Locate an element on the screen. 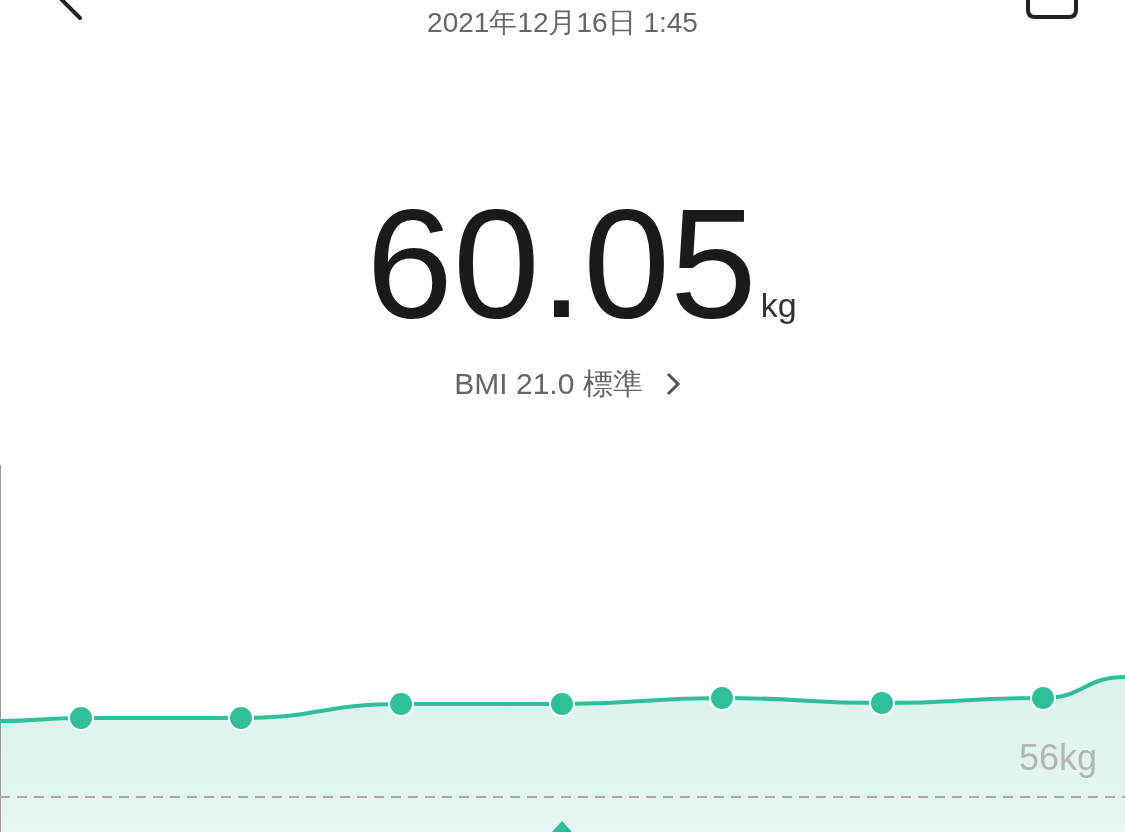 The width and height of the screenshot is (1125, 832). weight-unit: kg is located at coordinates (778, 305).